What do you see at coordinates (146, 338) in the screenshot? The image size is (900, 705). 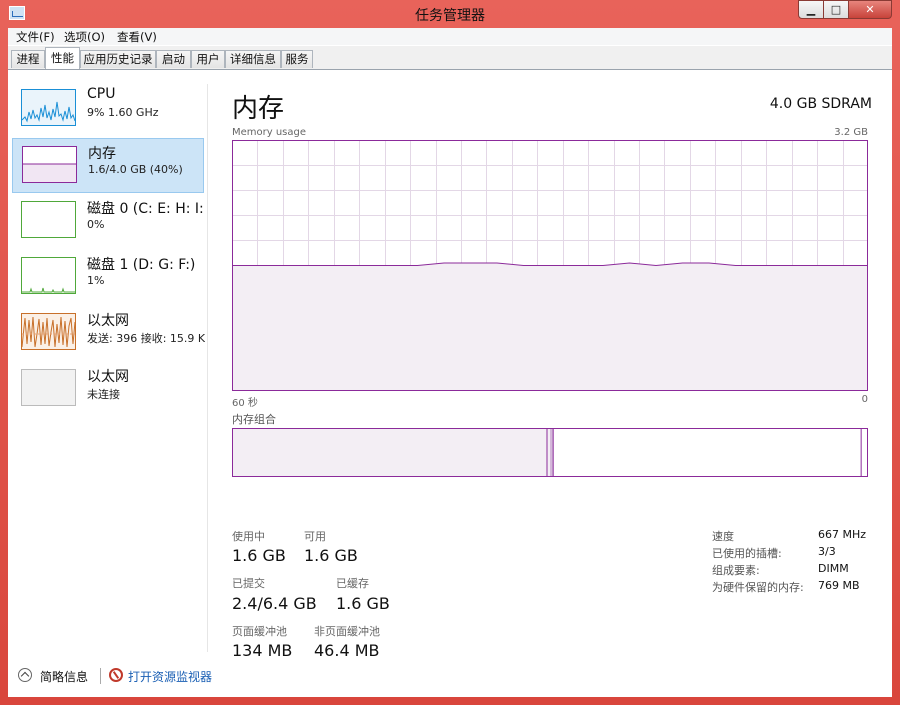 I see `sidebar-ethernet1-sub: 发送: 396 接收: 15.9 K` at bounding box center [146, 338].